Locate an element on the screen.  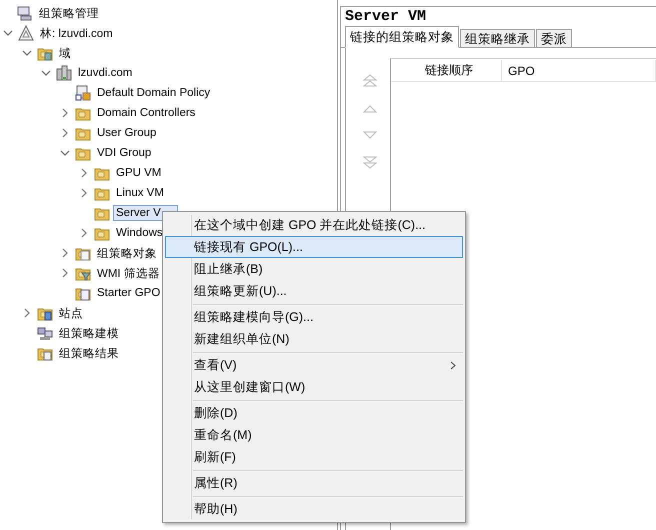
menu-item: 查看(V) is located at coordinates (314, 365).